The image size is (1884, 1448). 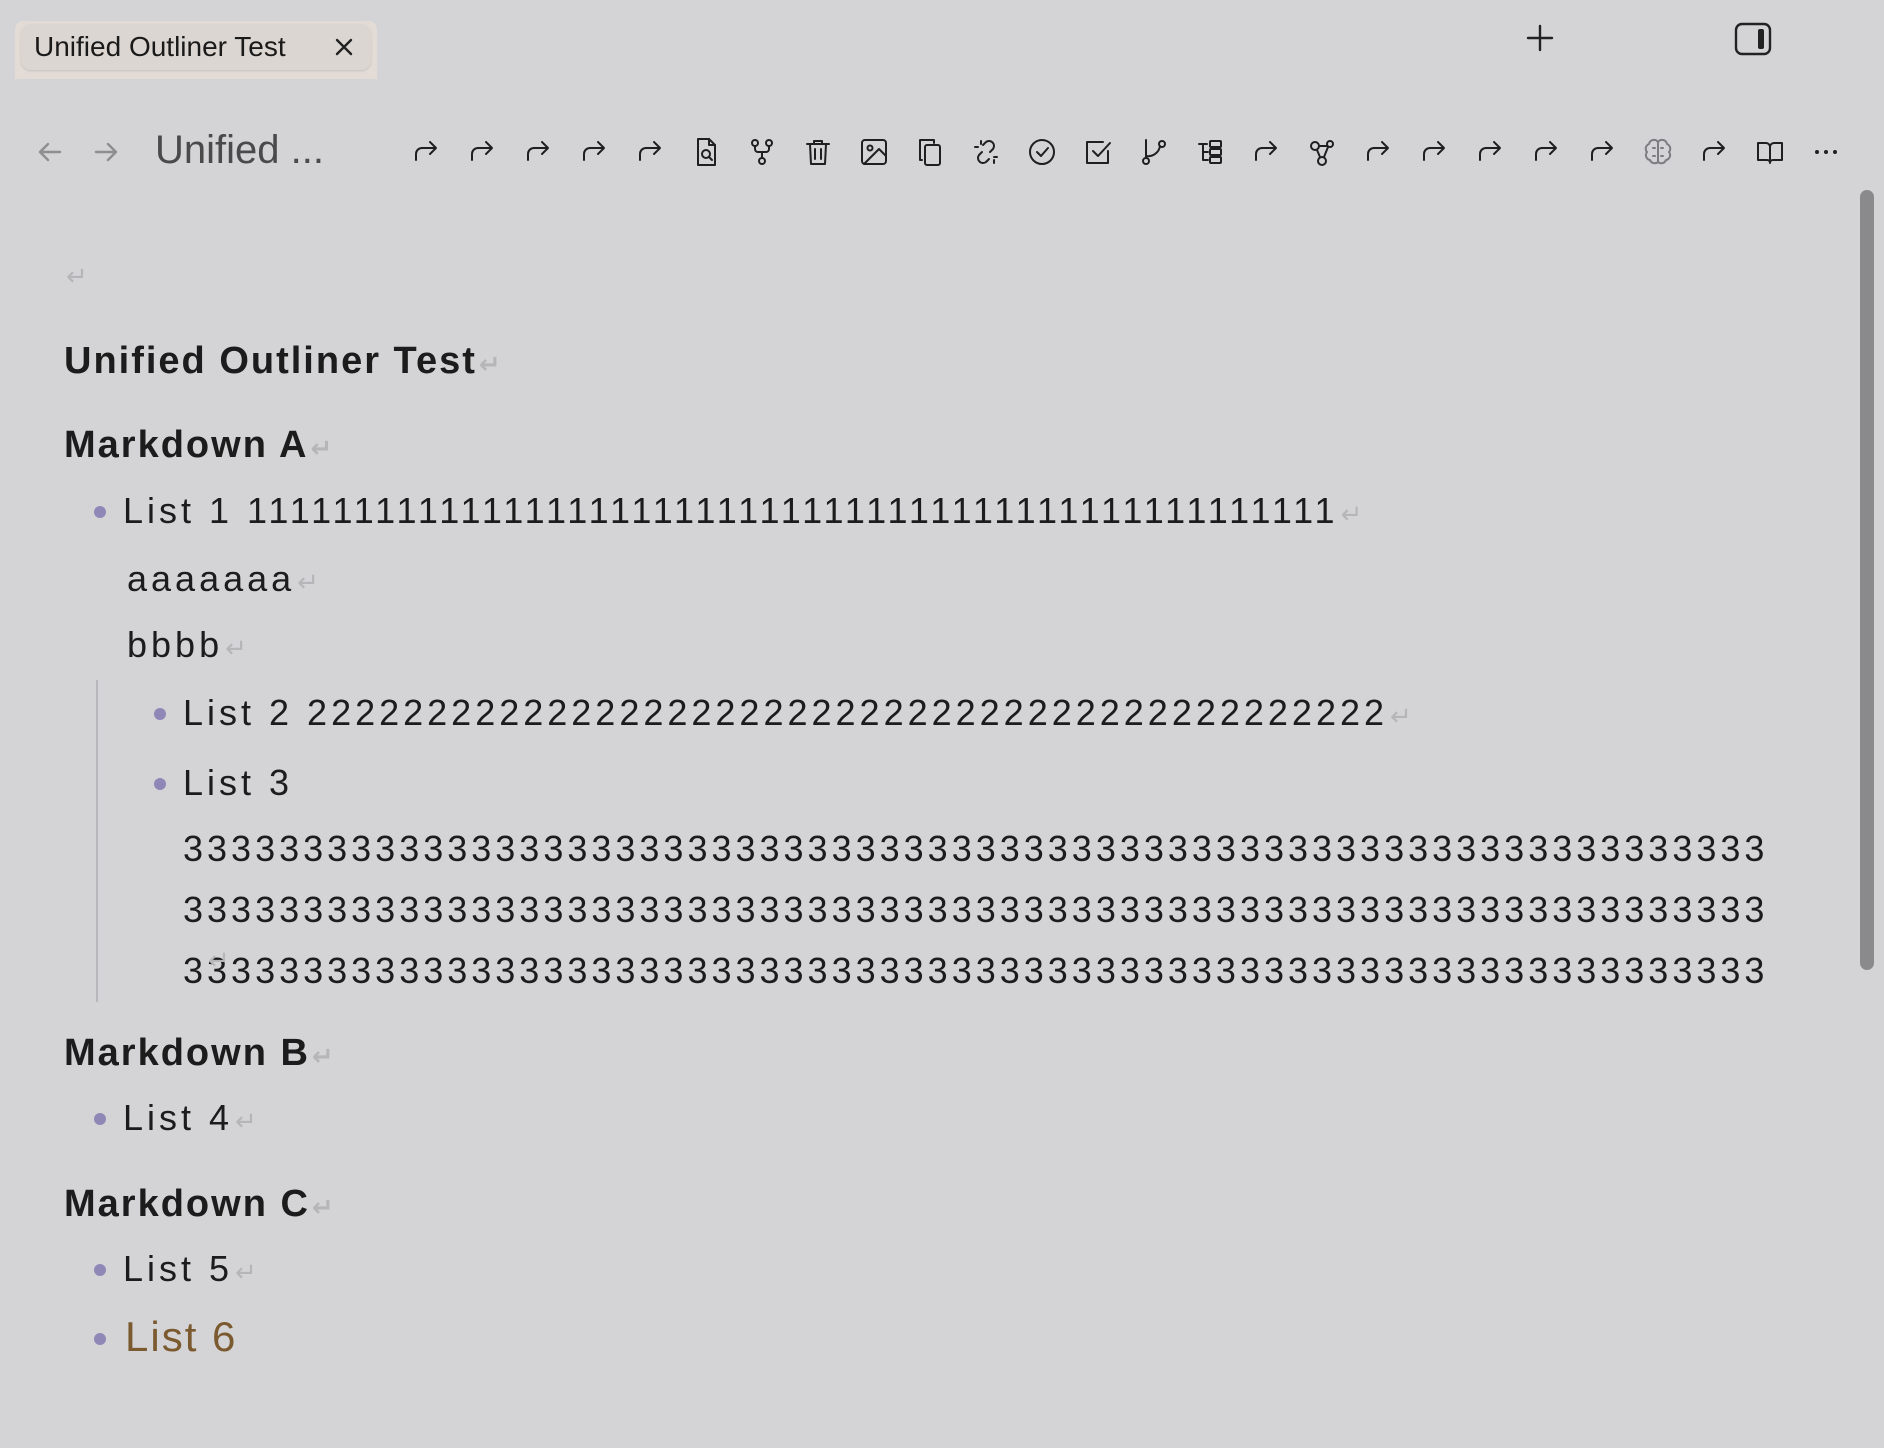 What do you see at coordinates (1540, 38) in the screenshot?
I see `plus-icon` at bounding box center [1540, 38].